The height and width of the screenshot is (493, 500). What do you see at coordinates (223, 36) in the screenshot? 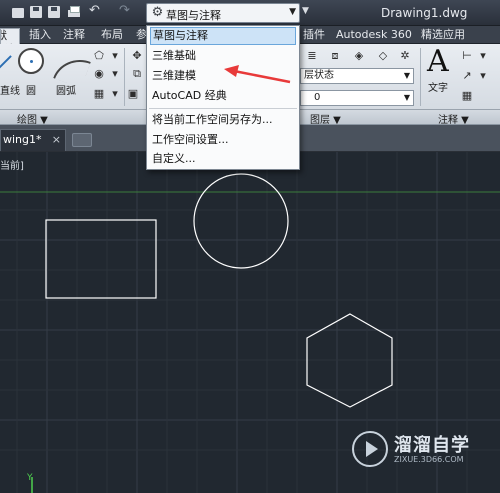
I see `menu-item-drafting-annotation: 草图与注释` at bounding box center [223, 36].